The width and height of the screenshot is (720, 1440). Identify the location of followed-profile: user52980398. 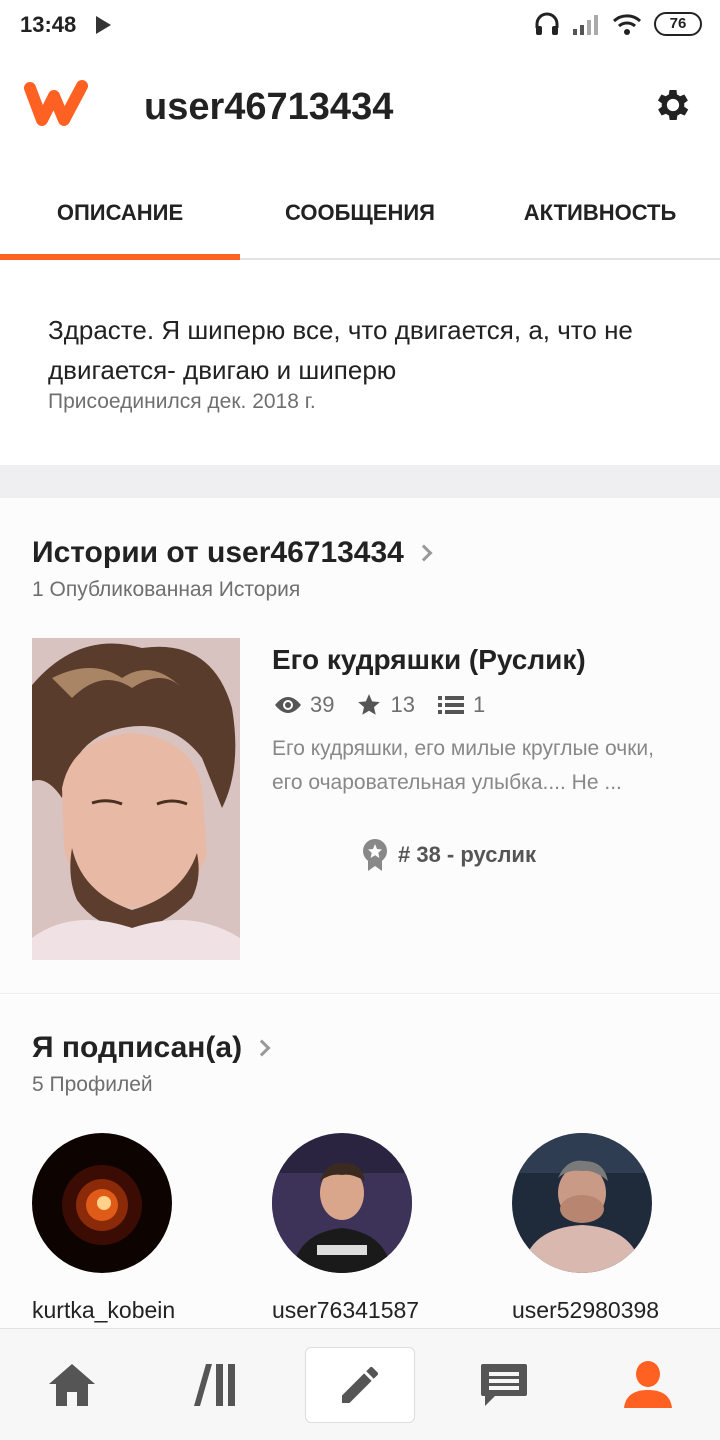
(612, 1228).